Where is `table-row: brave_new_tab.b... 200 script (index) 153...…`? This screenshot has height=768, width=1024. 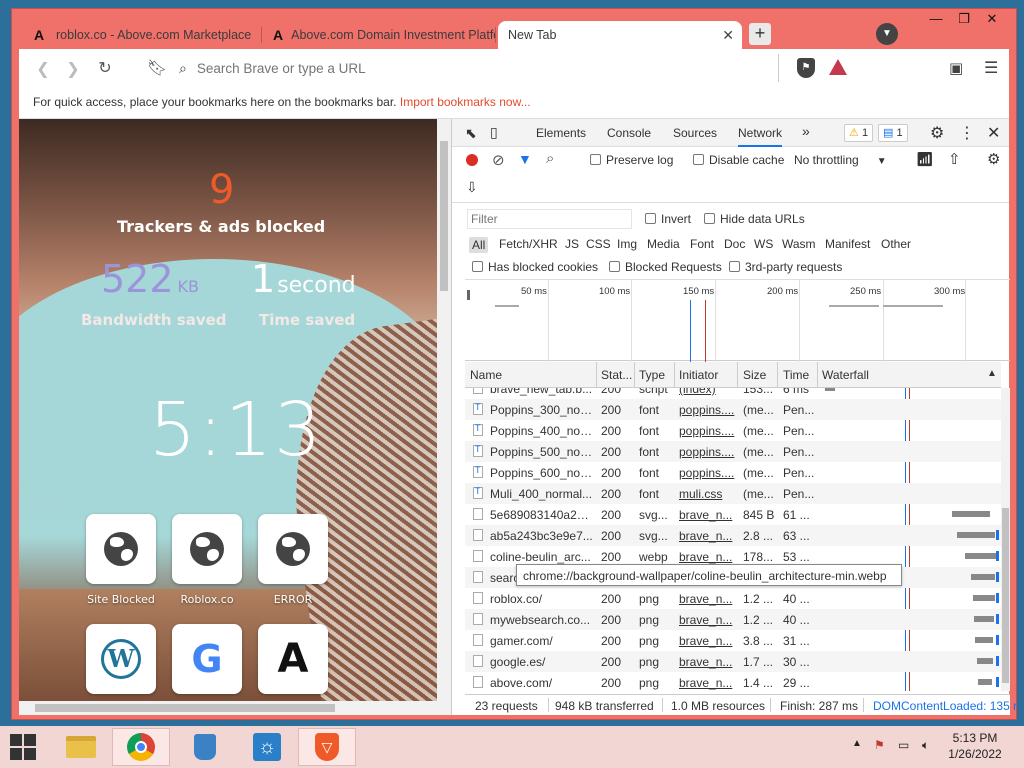
table-row: brave_new_tab.b... 200 script (index) 153...… is located at coordinates (733, 393).